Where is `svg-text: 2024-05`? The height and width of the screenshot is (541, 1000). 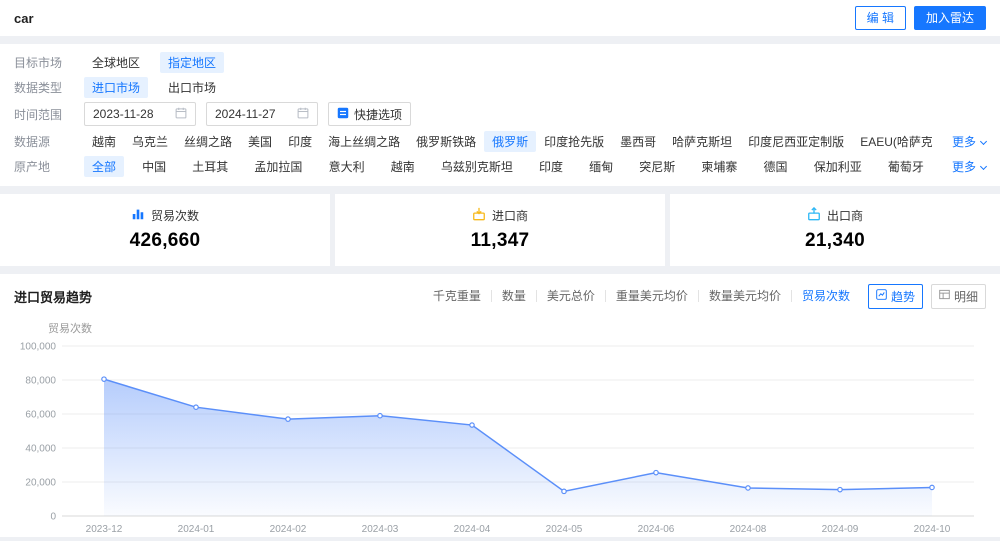 svg-text: 2024-05 is located at coordinates (564, 529).